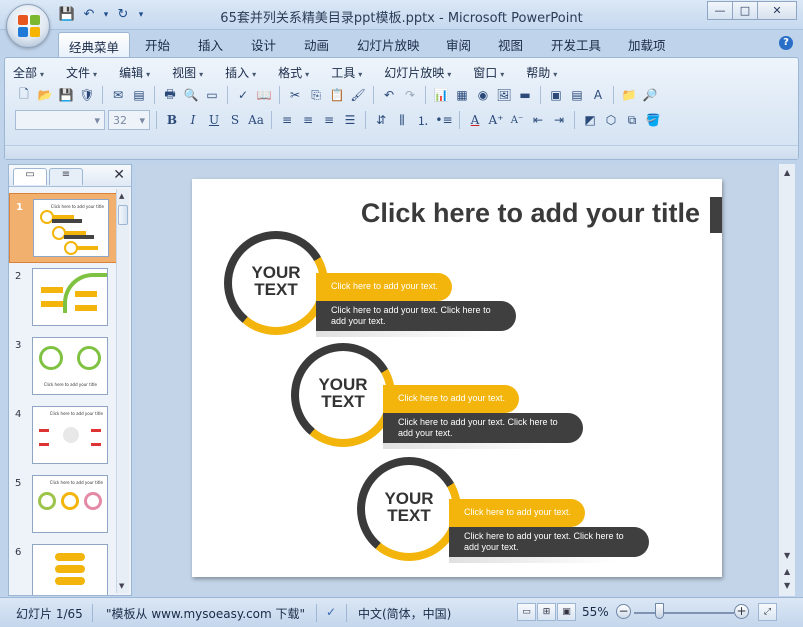  What do you see at coordinates (264, 95) in the screenshot?
I see `research-icon: 📖` at bounding box center [264, 95].